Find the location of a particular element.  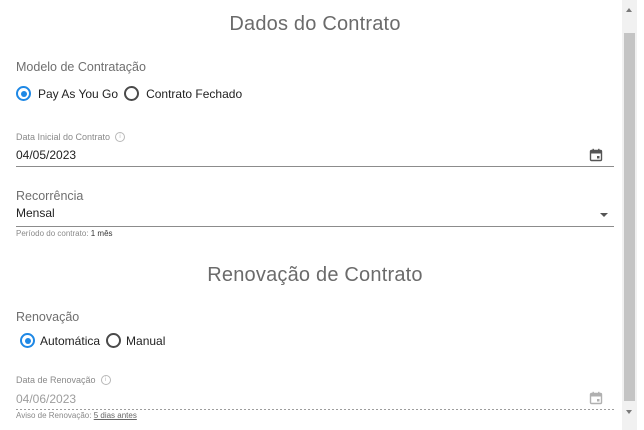

renewal-radio-group: Automática Manual is located at coordinates (95, 340).